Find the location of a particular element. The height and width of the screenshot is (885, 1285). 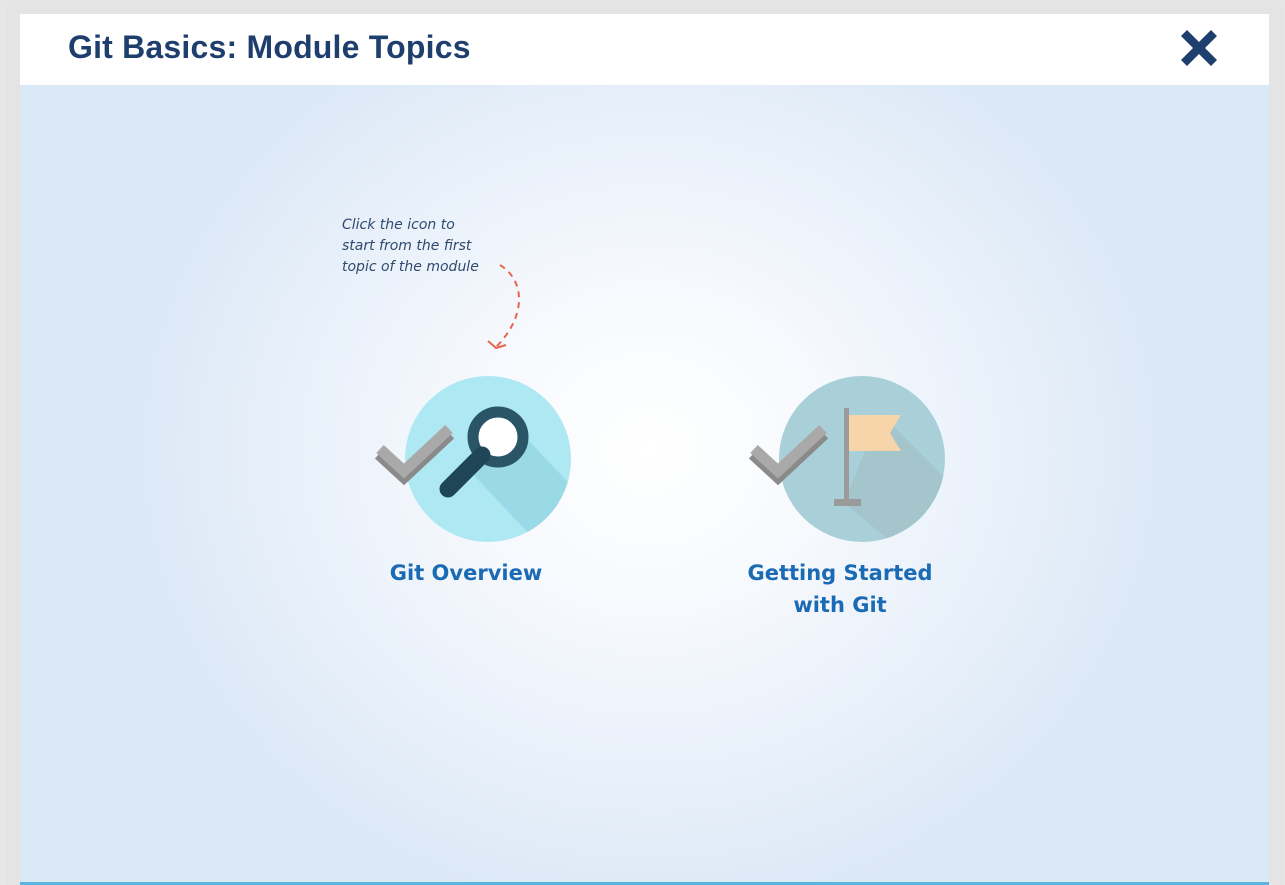

topic-label-line: with Git is located at coordinates (840, 605).